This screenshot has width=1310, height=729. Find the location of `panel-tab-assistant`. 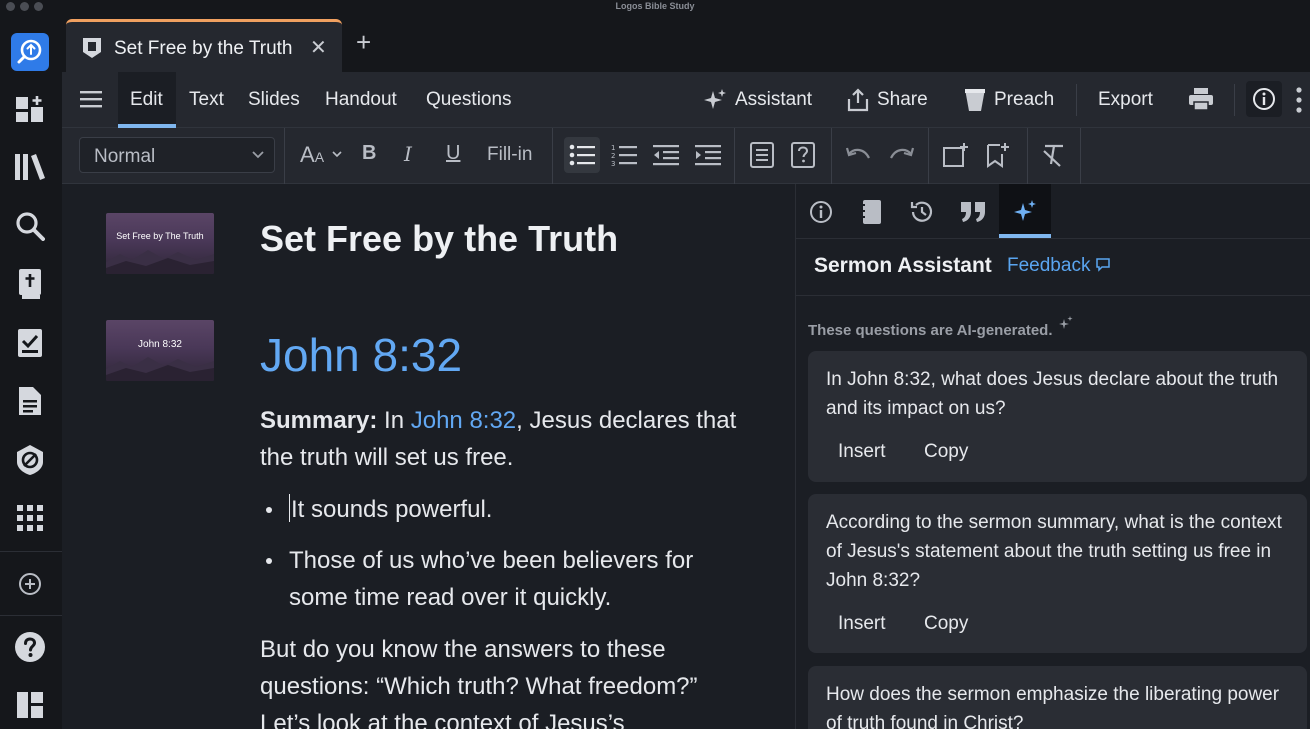

panel-tab-assistant is located at coordinates (1025, 212).